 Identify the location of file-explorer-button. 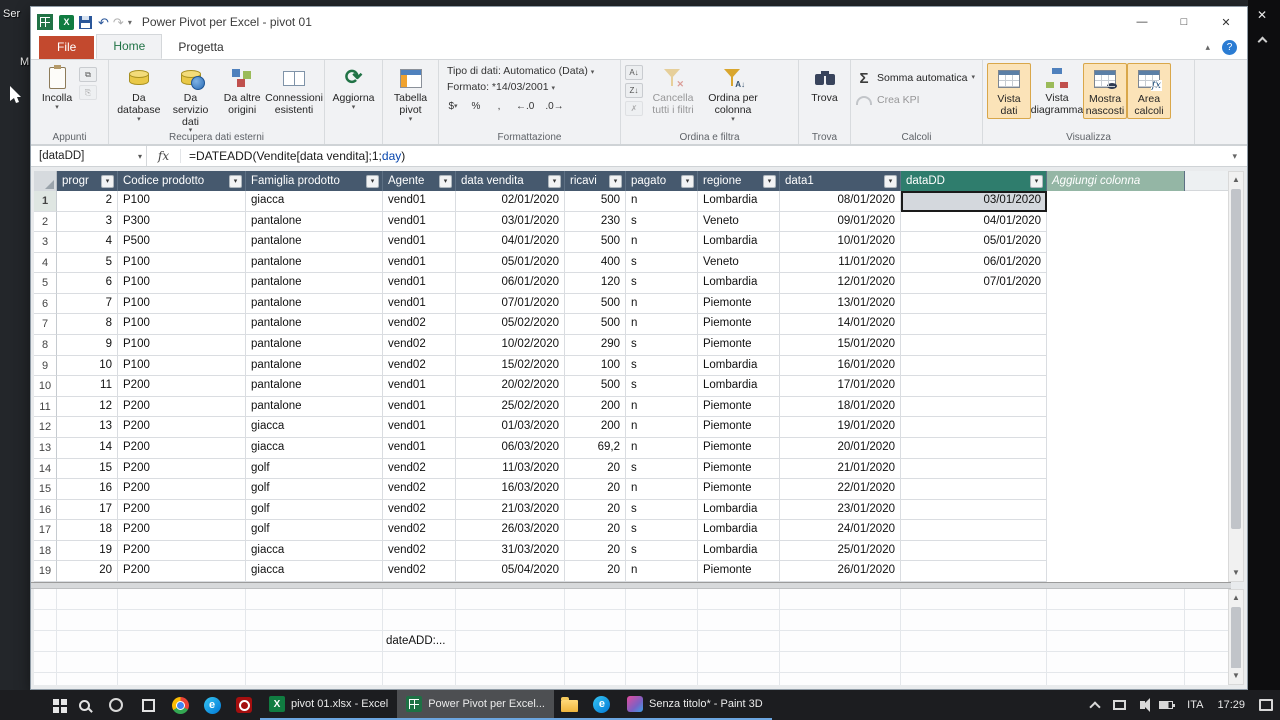
(569, 705).